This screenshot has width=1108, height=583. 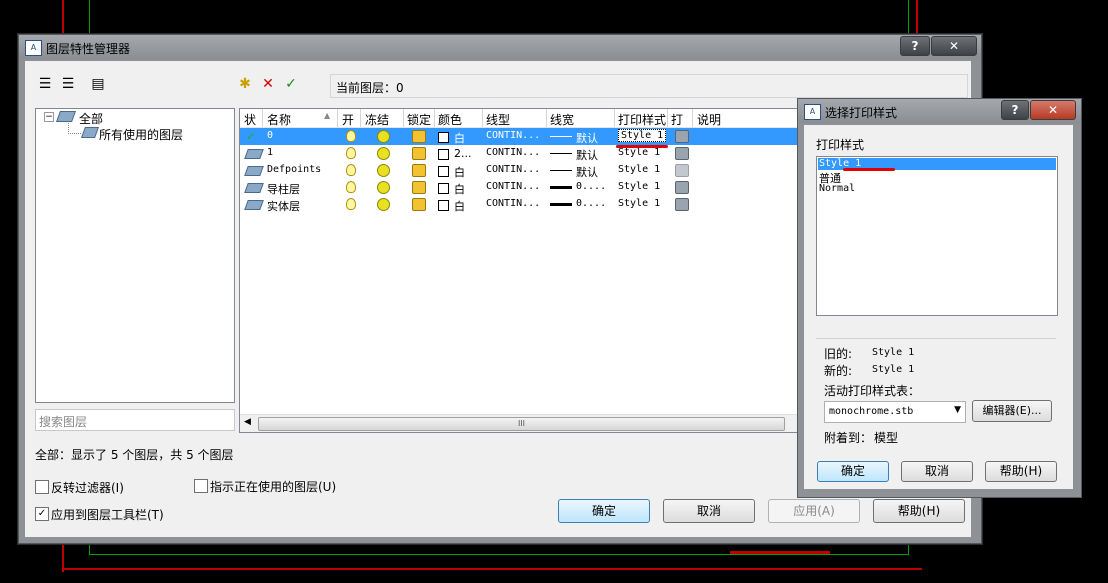 I want to click on title-bar: A 图层特性管理器 ? ✕, so click(x=500, y=47).